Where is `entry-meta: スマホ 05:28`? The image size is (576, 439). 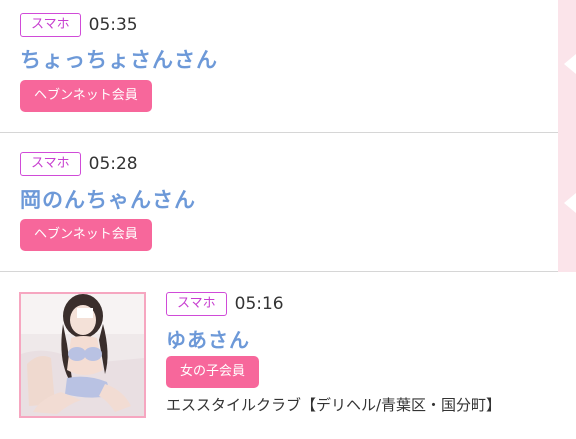
entry-meta: スマホ 05:28 is located at coordinates (79, 164).